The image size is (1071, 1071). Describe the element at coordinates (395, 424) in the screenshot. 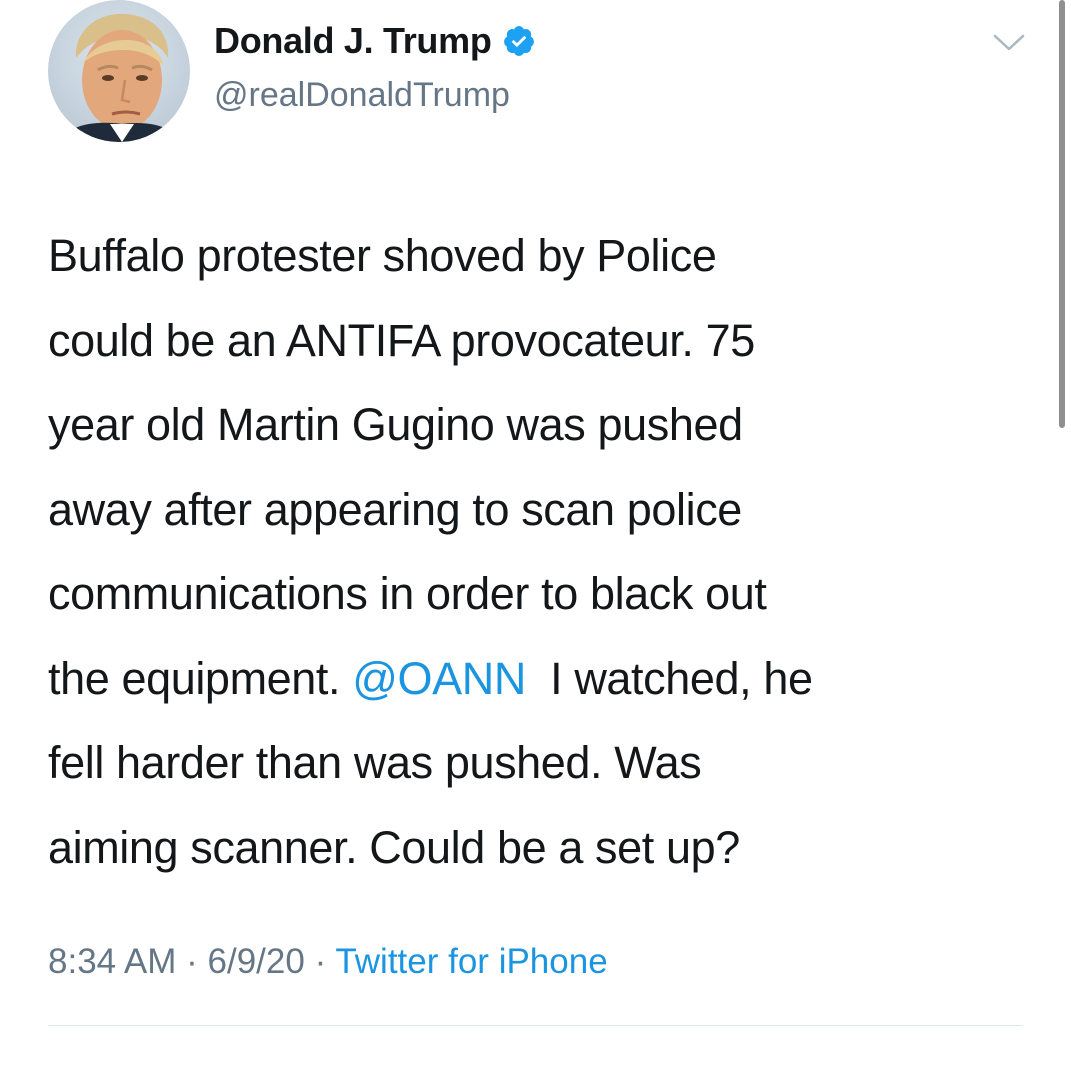

I see `tweet-line: year old Martin Gugino was pushed` at that location.